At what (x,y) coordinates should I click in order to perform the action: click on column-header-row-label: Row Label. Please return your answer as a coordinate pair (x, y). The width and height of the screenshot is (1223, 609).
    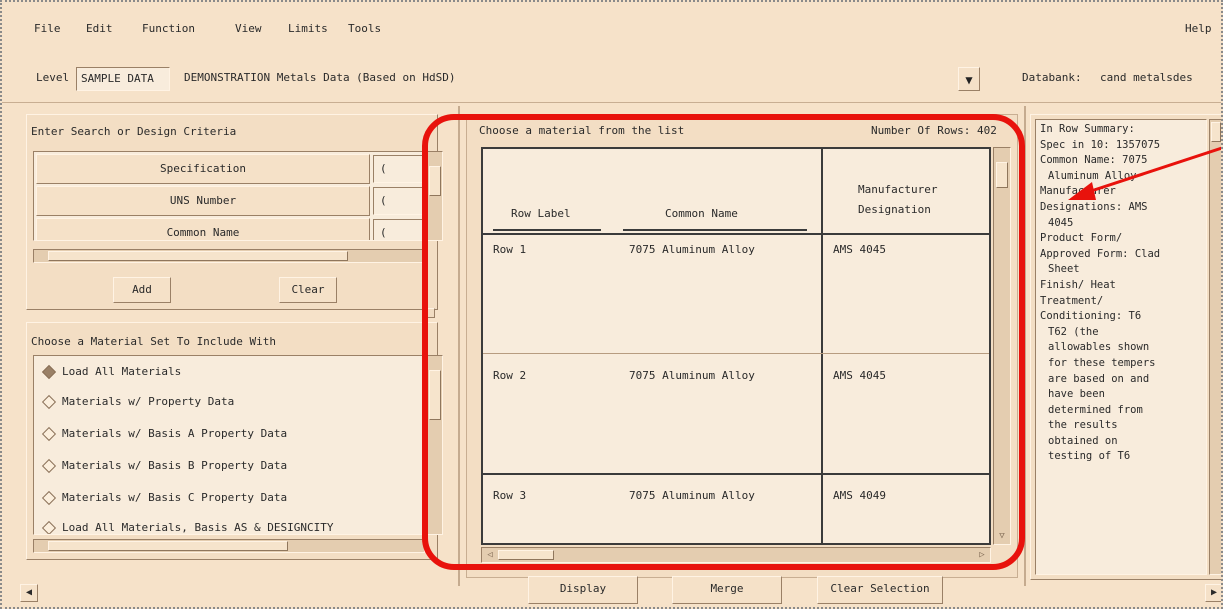
    Looking at the image, I should click on (541, 213).